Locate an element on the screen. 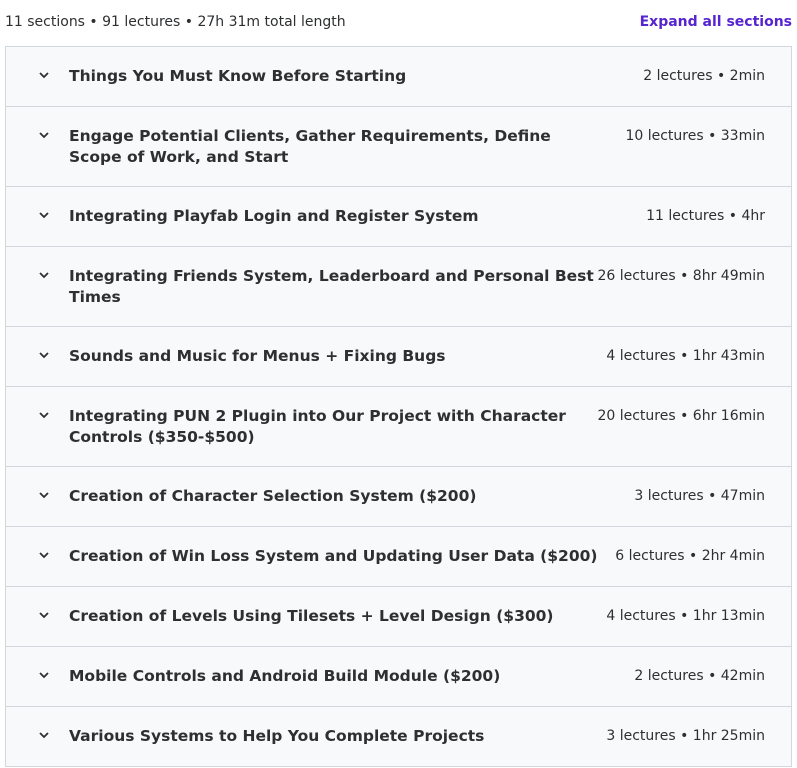  section-title: Sounds and Music for Menus + Fixing Bugs is located at coordinates (257, 356).